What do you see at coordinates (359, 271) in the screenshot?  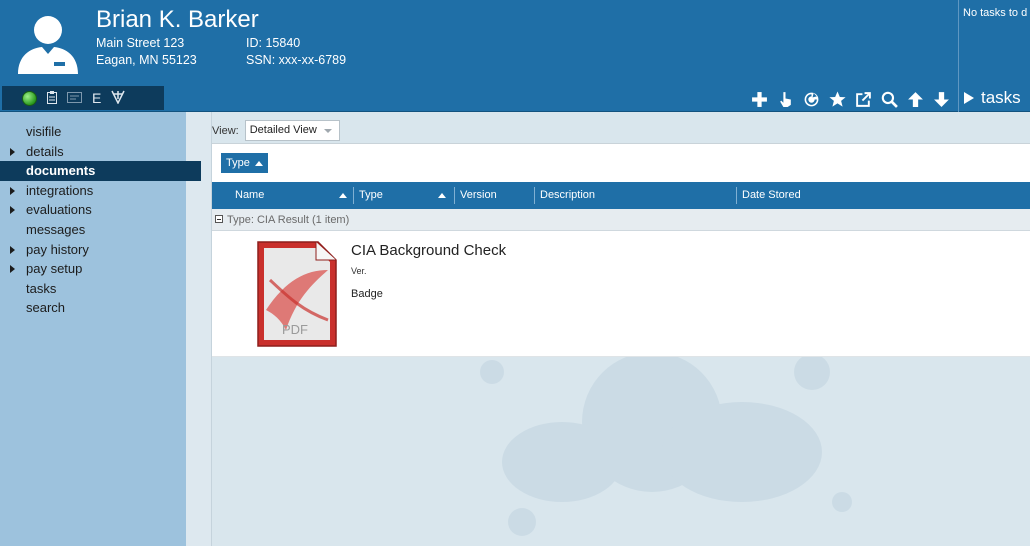 I see `document-version: Ver.` at bounding box center [359, 271].